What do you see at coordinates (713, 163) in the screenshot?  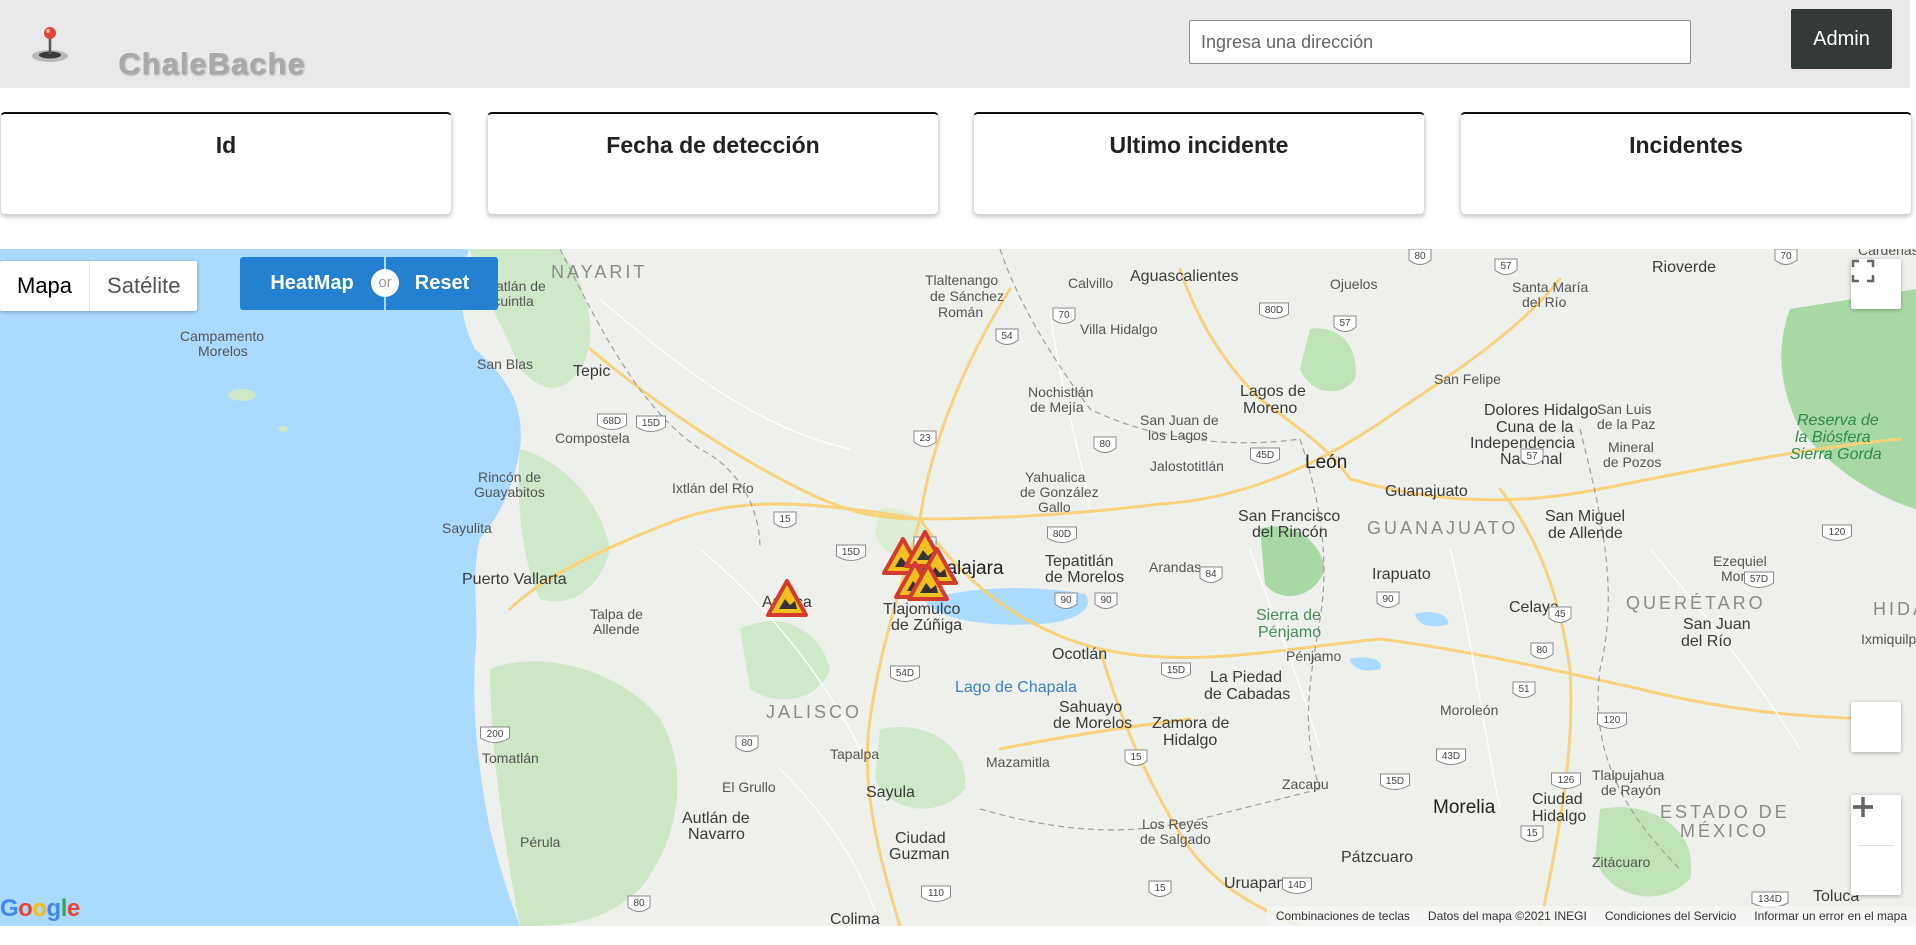 I see `detection-date-card: Fecha de detección` at bounding box center [713, 163].